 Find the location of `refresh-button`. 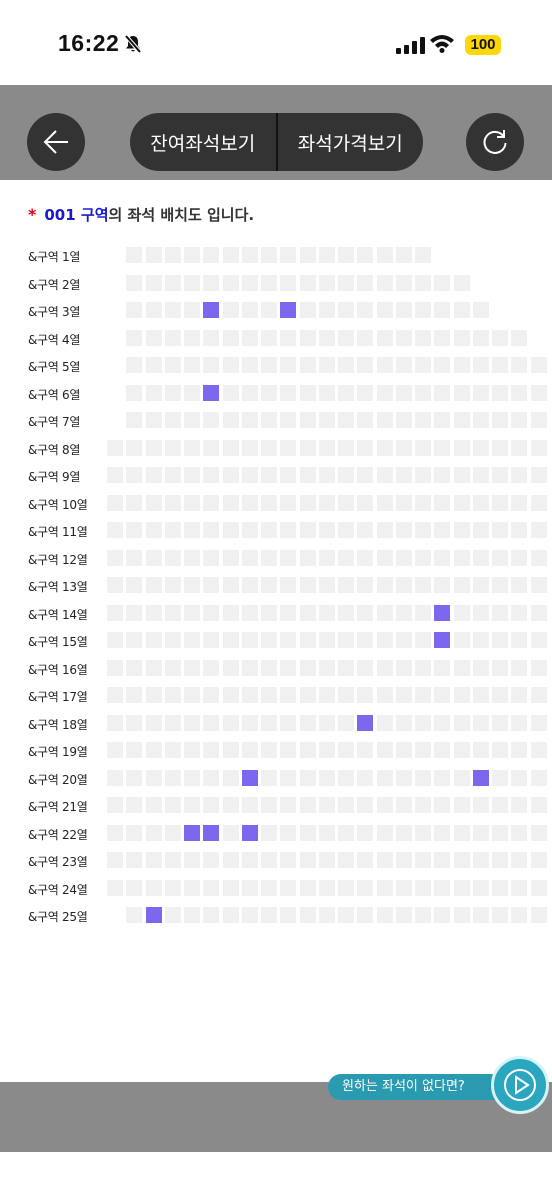

refresh-button is located at coordinates (495, 142).